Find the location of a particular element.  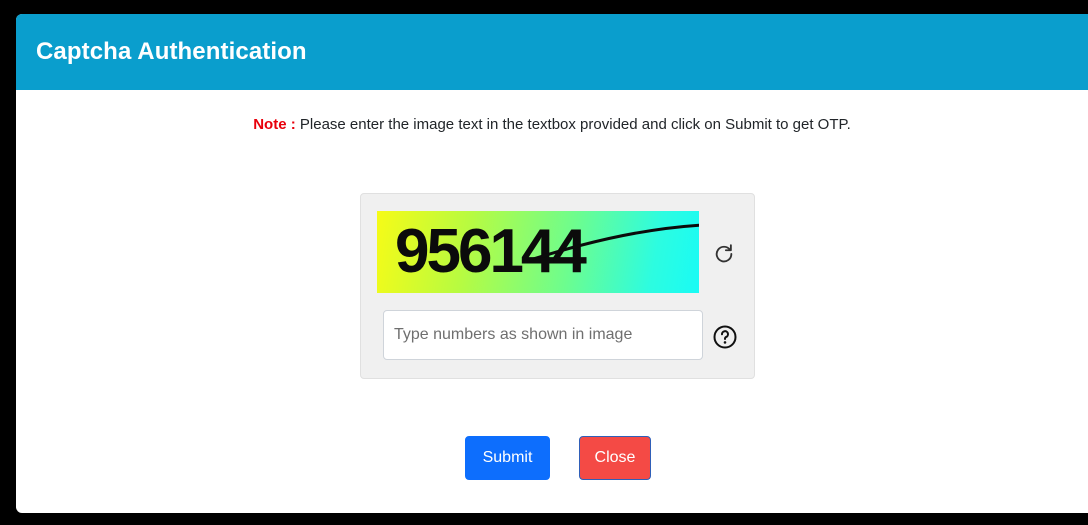

captcha-strike-line is located at coordinates (613, 243).